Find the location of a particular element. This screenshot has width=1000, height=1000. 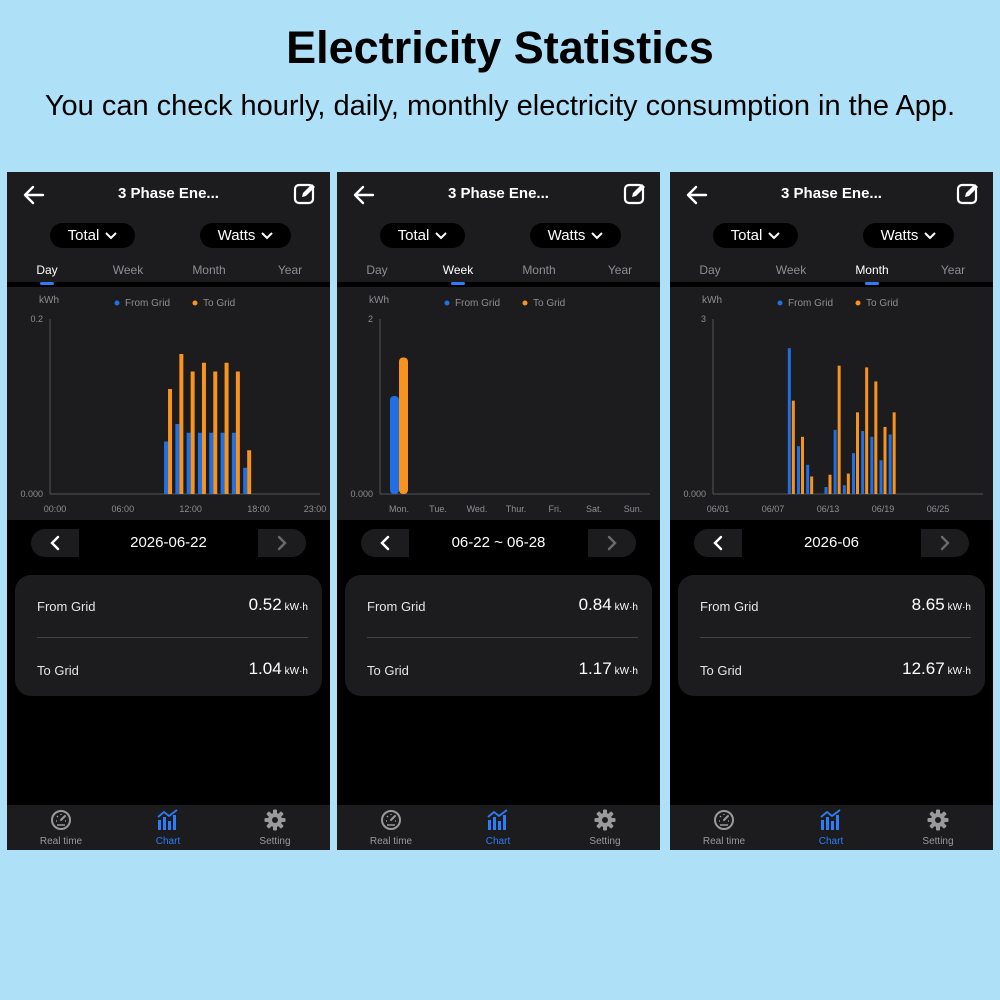

x-tick-label: Fri. is located at coordinates (555, 509).